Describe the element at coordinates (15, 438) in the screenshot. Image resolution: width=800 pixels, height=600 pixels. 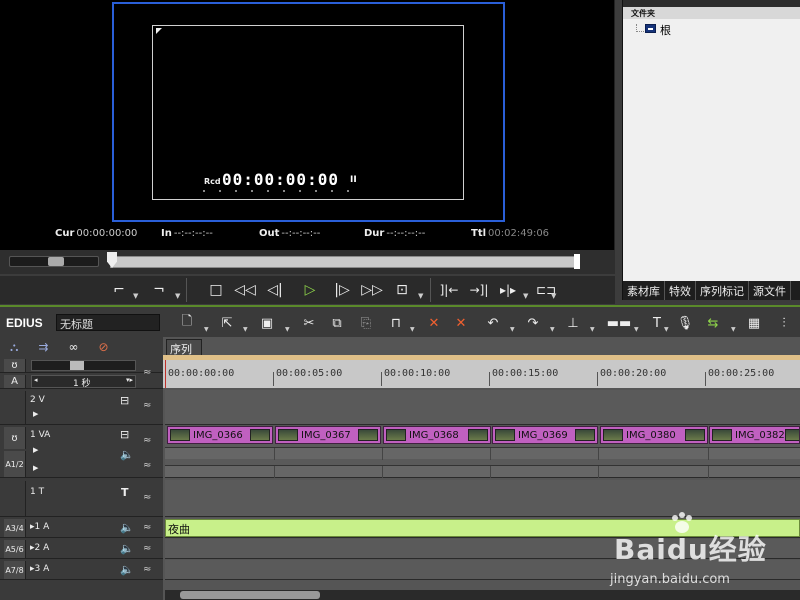
I see `video-lock-icon: ʊ` at that location.